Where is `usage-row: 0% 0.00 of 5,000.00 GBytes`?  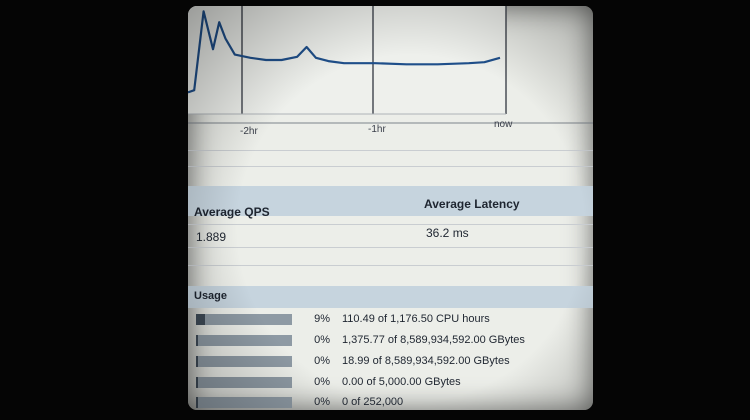
usage-row: 0% 0.00 of 5,000.00 GBytes is located at coordinates (390, 382).